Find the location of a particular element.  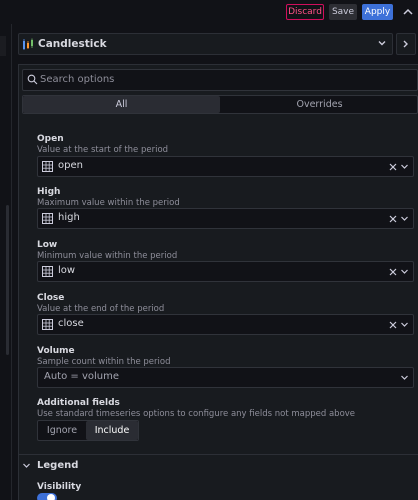

low-description: Minimum value within the period is located at coordinates (107, 256).